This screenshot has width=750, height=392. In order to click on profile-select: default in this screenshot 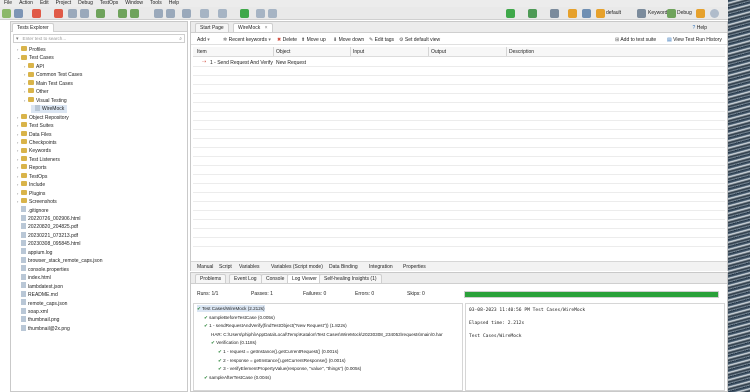, I will do `click(613, 13)`.